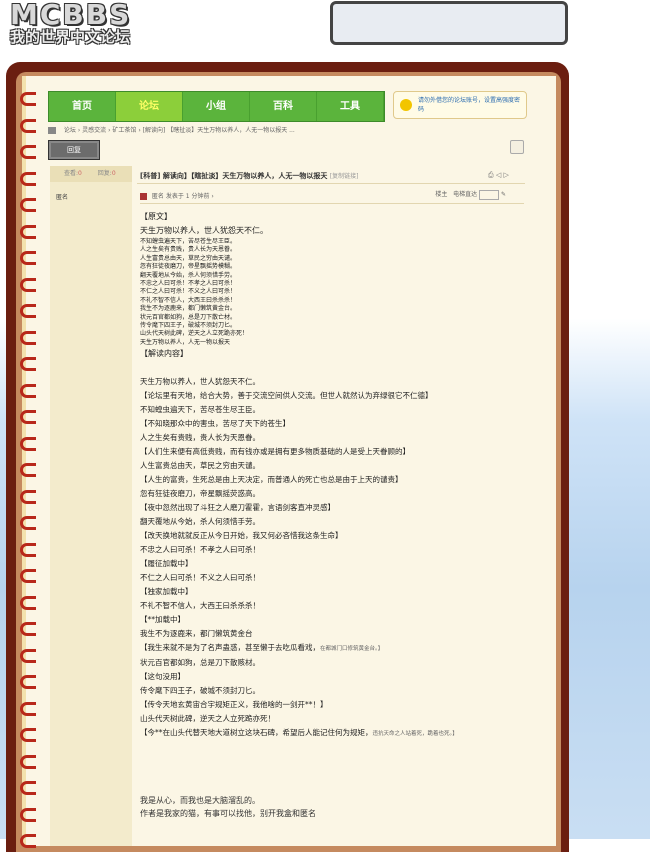 Image resolution: width=650 pixels, height=852 pixels. I want to click on interp-text: 【我生来就不是为了名声蛊惑，甚至懒于去吃瓜看戏，, so click(230, 648).